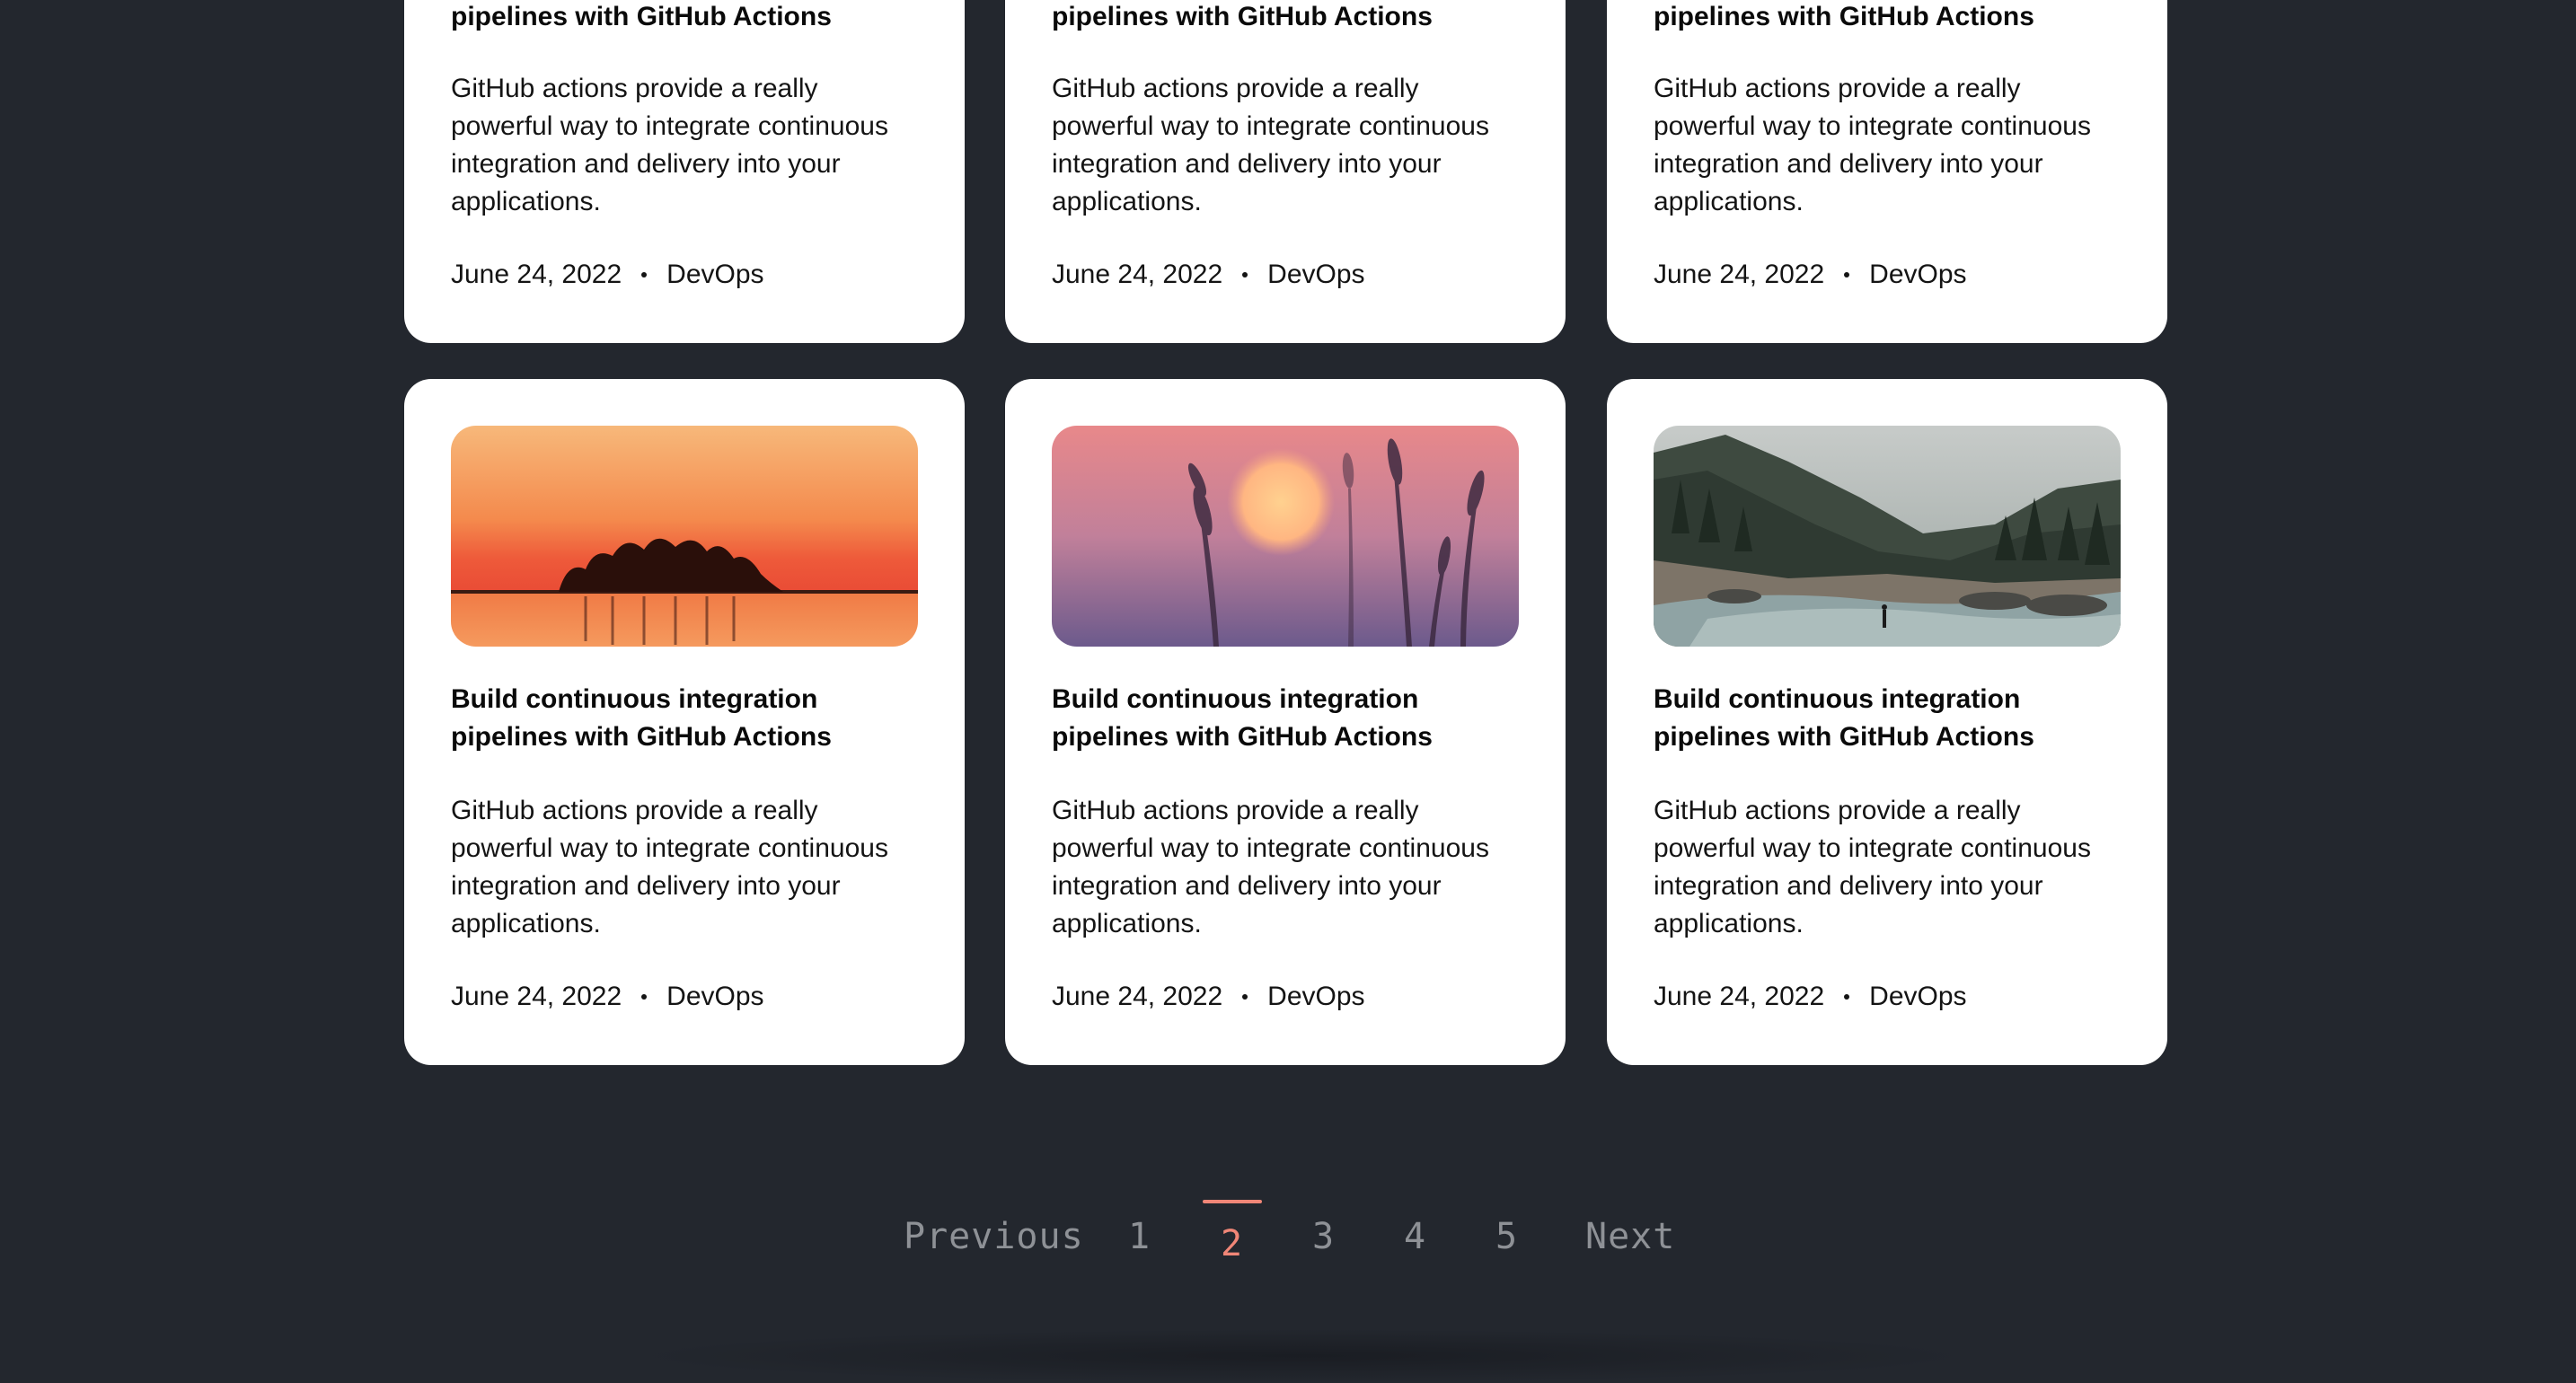 This screenshot has width=2576, height=1383. What do you see at coordinates (1630, 1236) in the screenshot?
I see `next-page-link: Next` at bounding box center [1630, 1236].